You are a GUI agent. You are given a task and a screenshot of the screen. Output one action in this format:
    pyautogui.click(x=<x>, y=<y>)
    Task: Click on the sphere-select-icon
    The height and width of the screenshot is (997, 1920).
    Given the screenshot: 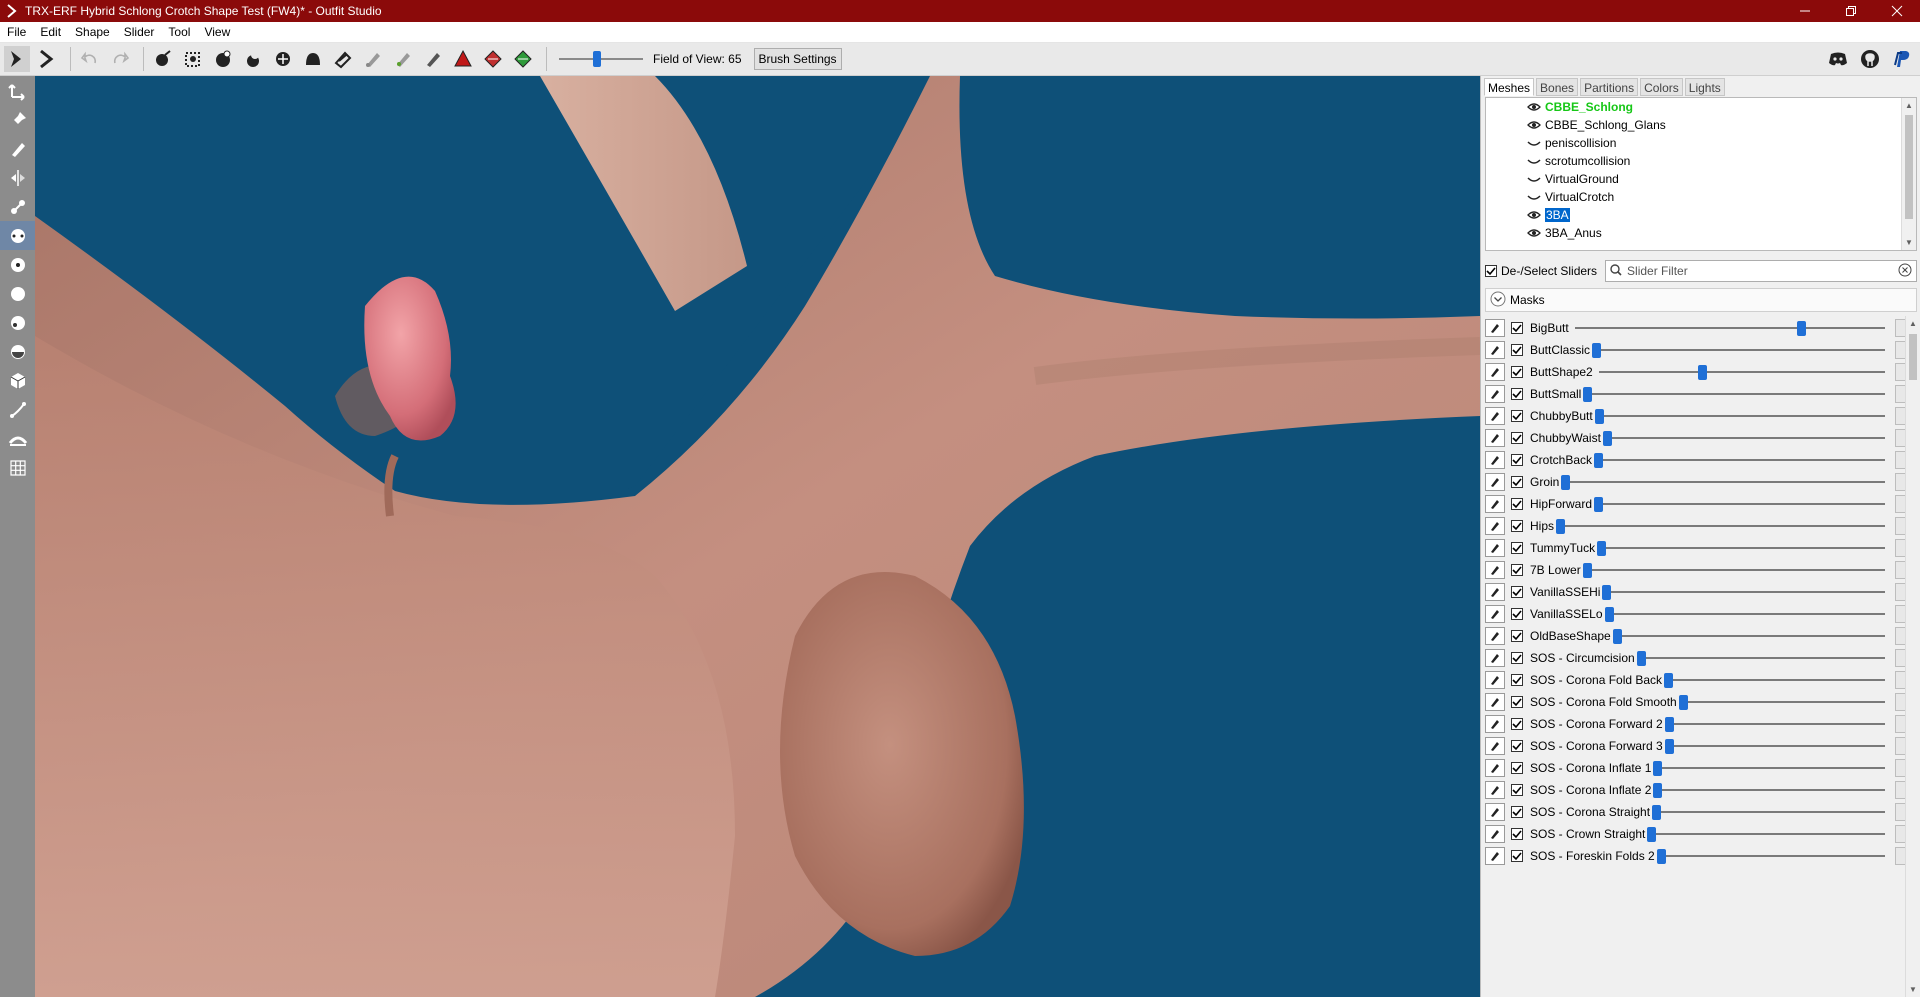 What is the action you would take?
    pyautogui.click(x=17, y=293)
    